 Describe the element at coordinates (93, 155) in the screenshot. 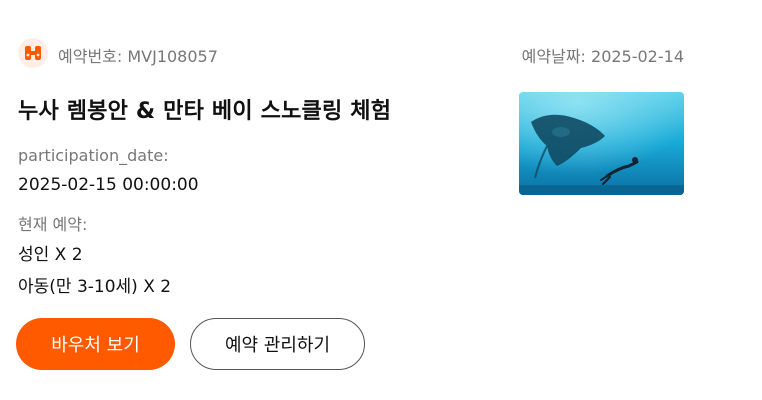

I see `participation-date-label: participation_date:` at that location.